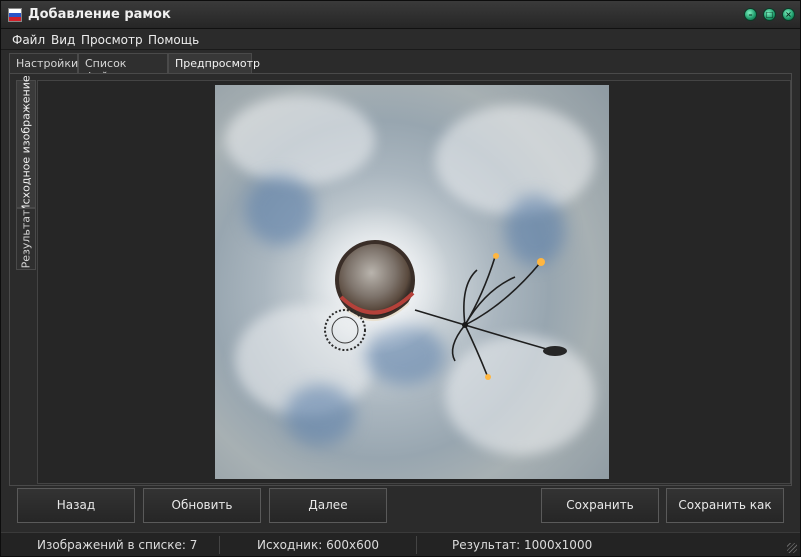 This screenshot has width=801, height=557. I want to click on little-planet-graphic, so click(433, 292).